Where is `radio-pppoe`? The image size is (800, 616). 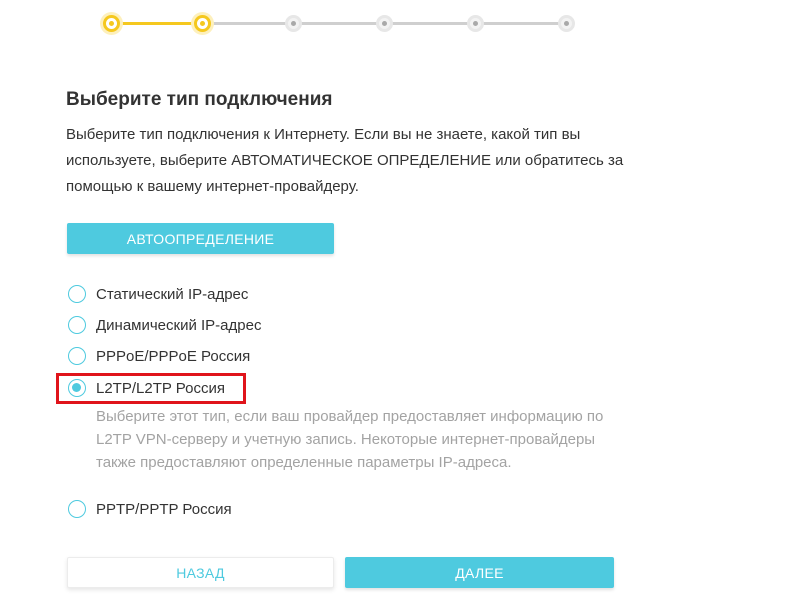
radio-pppoe is located at coordinates (77, 356).